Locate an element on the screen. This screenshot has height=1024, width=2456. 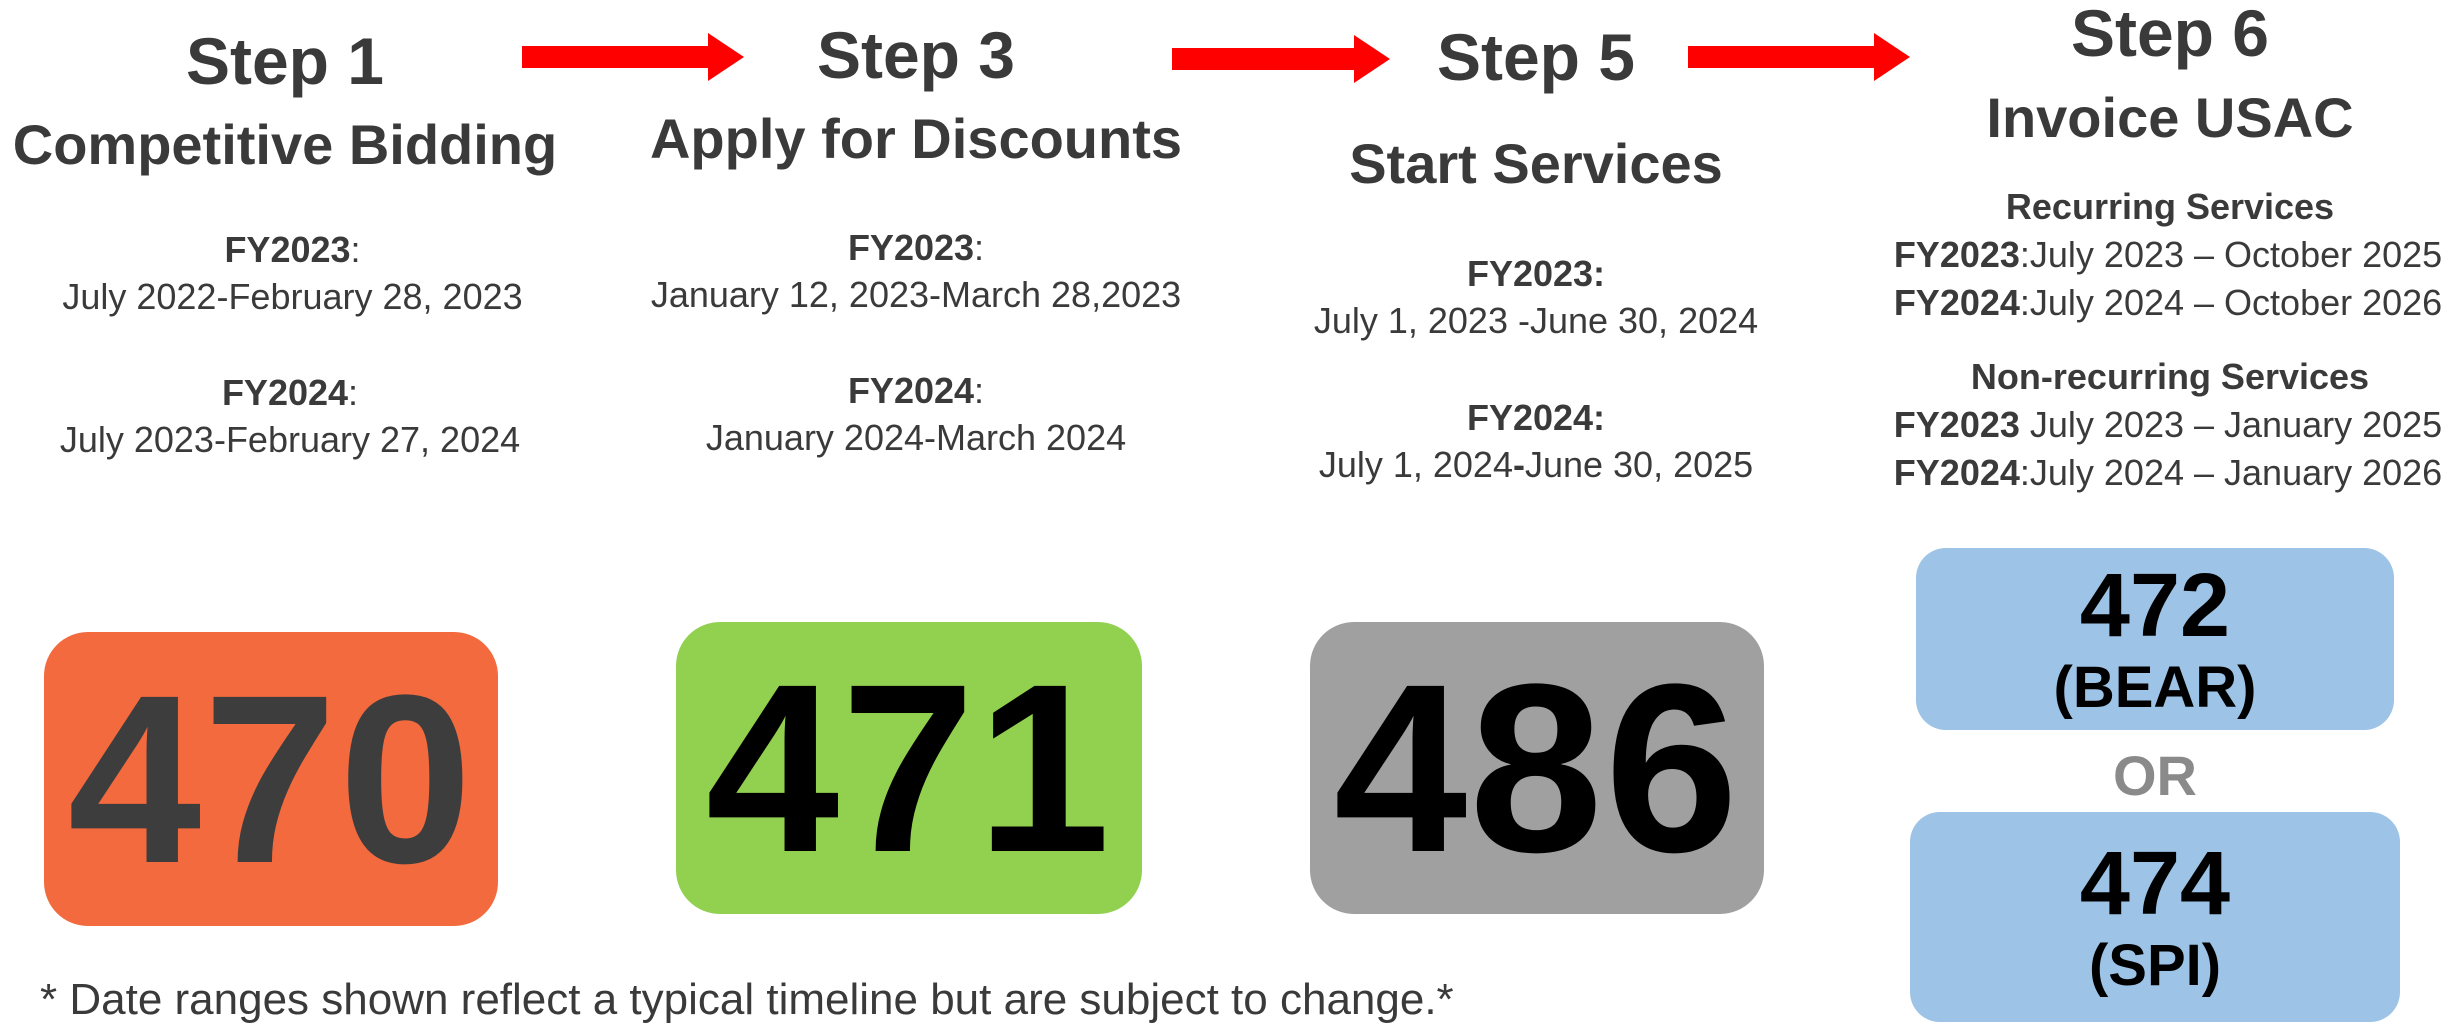
recurring-fy2024-line: FY2024:July 2024 – October 2026 is located at coordinates (2163, 303).